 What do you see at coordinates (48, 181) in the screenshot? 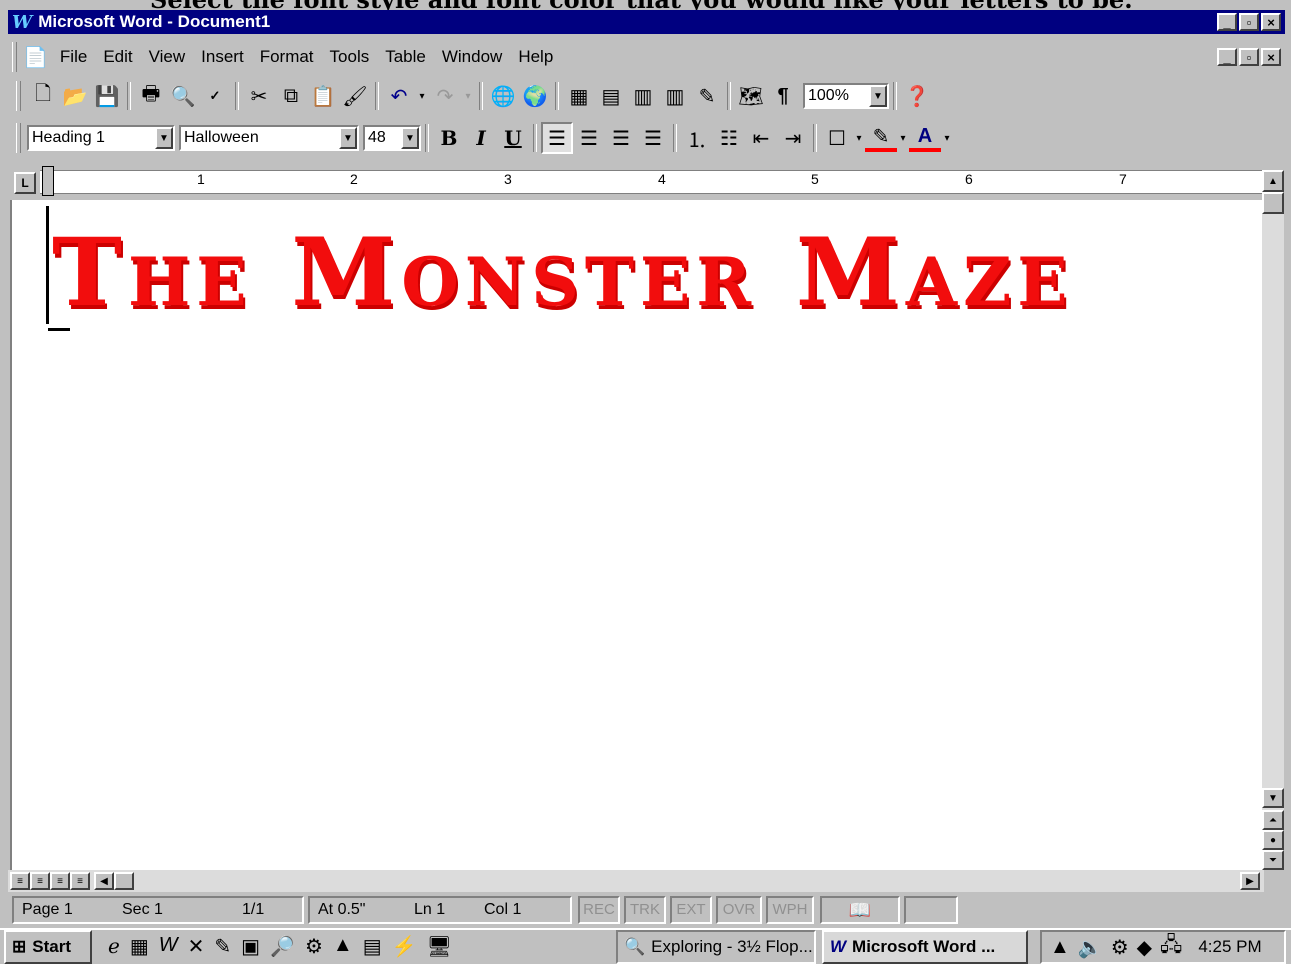
I see `indent-marker` at bounding box center [48, 181].